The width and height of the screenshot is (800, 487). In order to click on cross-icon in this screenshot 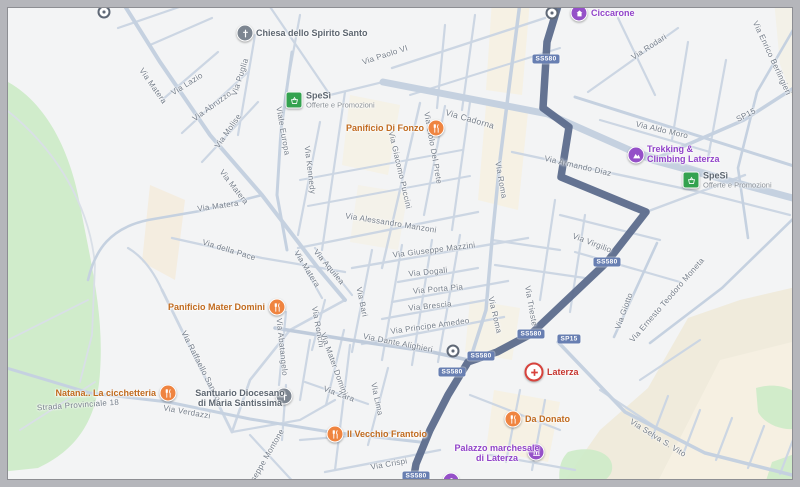, I will do `click(245, 33)`.